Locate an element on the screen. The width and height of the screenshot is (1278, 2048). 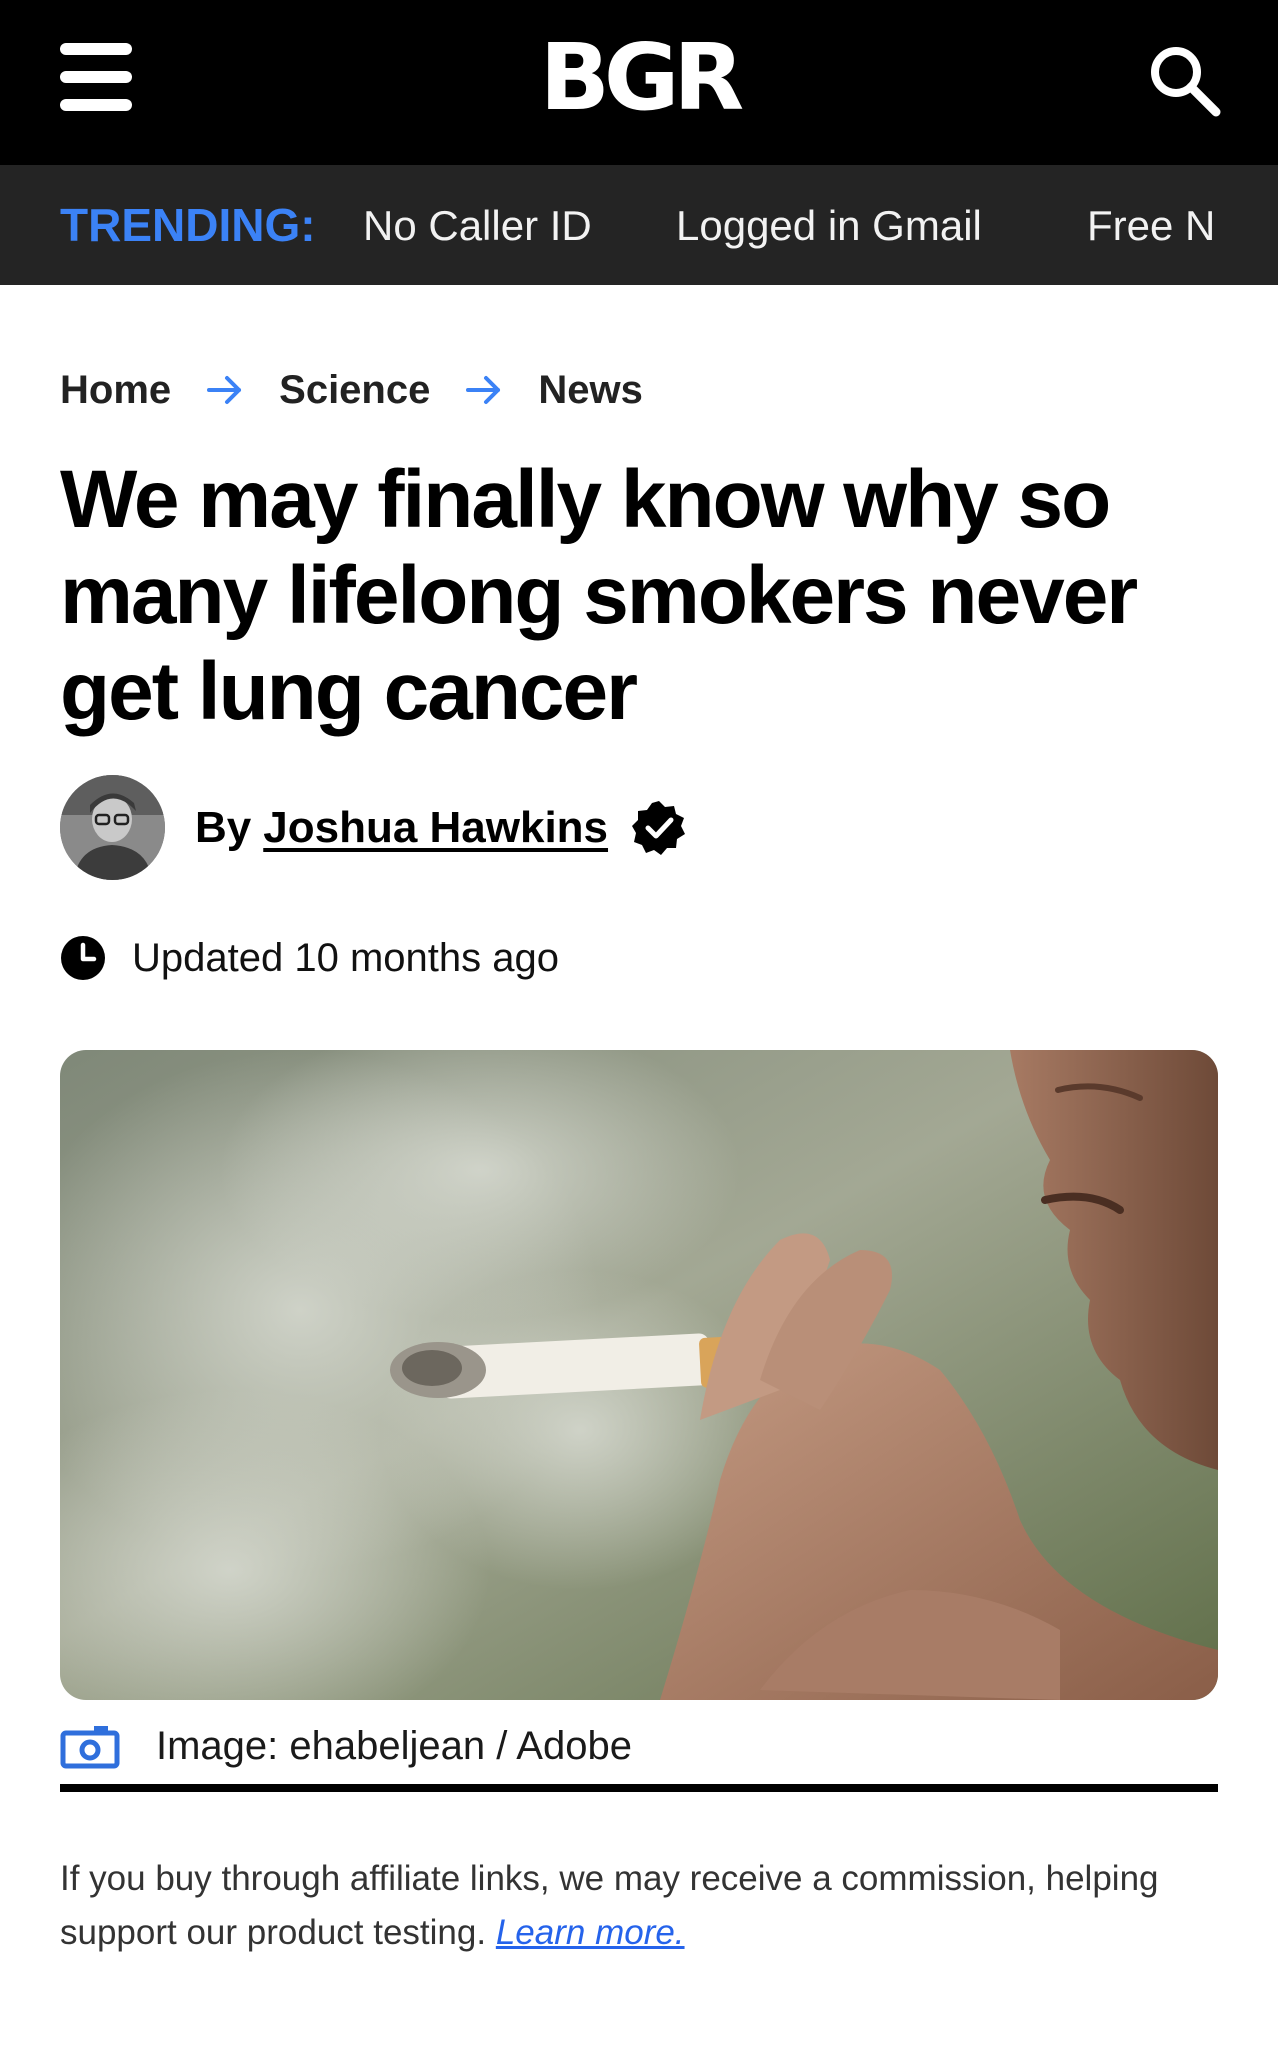
author-row: By Joshua Hawkins is located at coordinates (374, 827).